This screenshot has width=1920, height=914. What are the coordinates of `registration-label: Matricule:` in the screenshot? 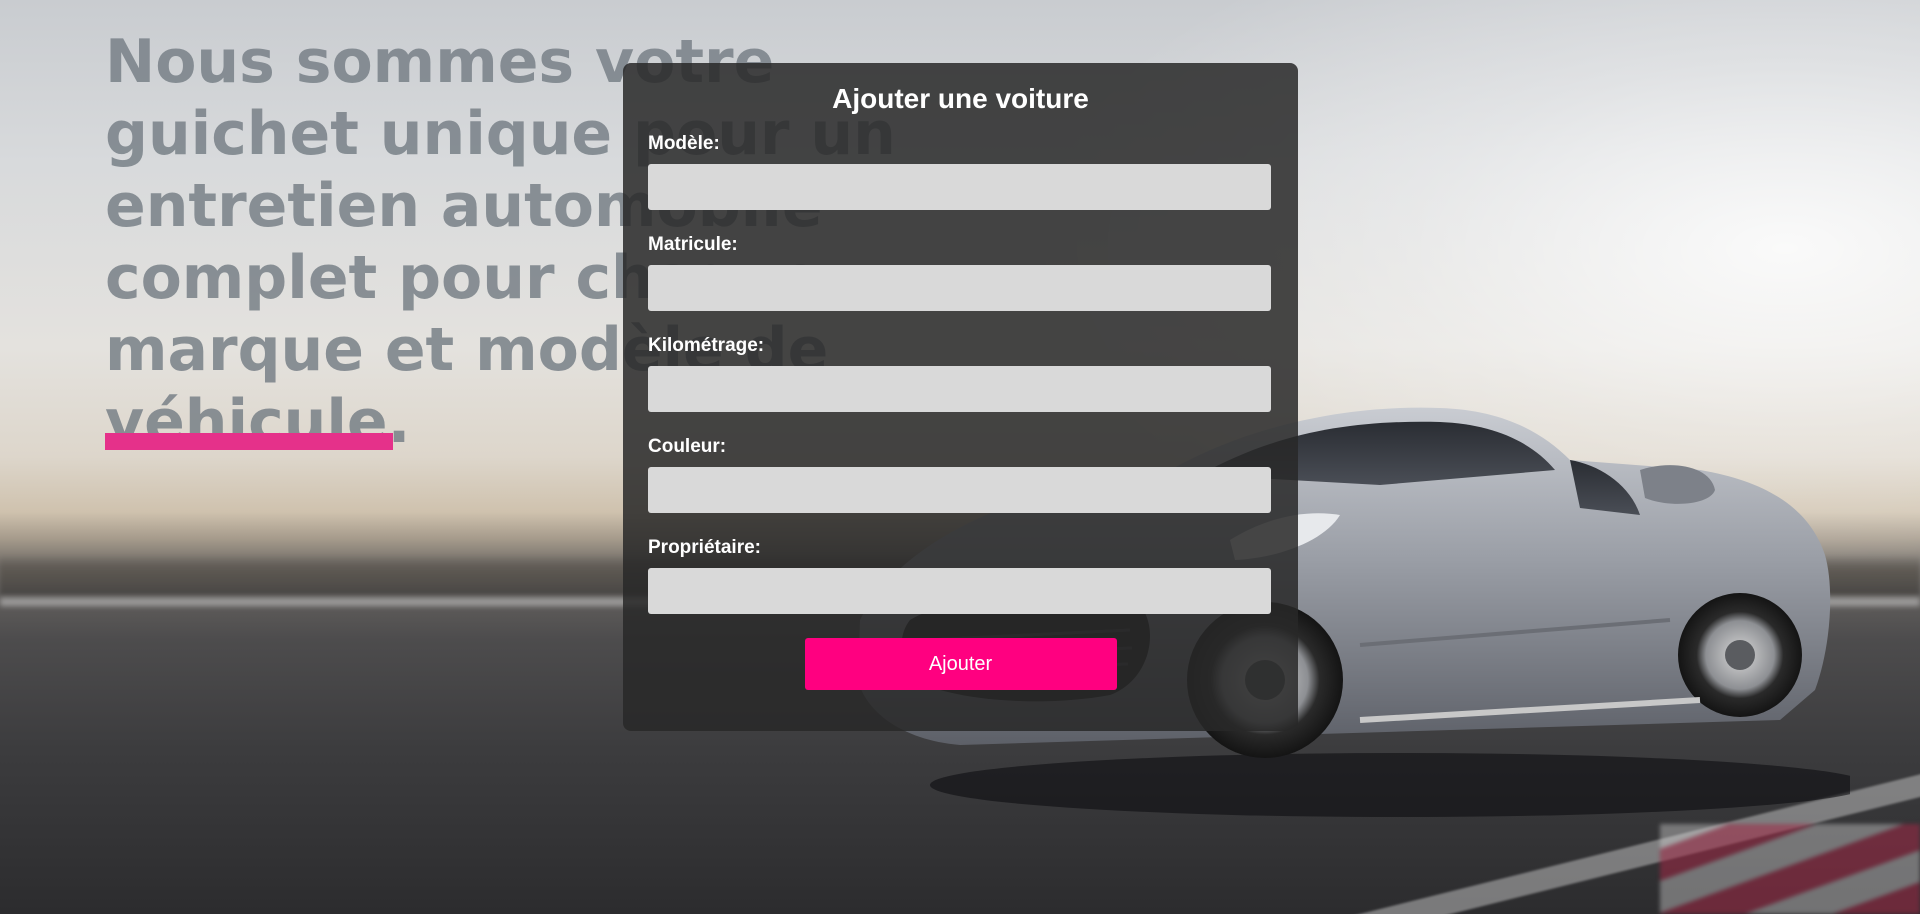 It's located at (693, 244).